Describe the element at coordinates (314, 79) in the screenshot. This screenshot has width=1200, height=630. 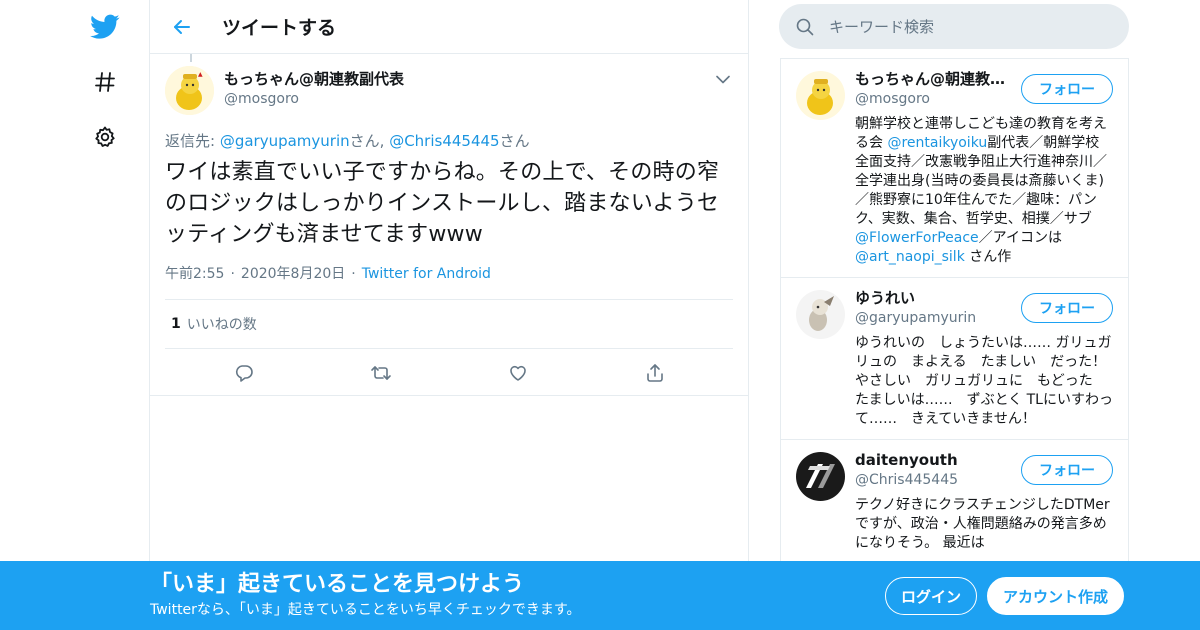
I see `author-display-name: もっちゃん@朝連教副代表` at that location.